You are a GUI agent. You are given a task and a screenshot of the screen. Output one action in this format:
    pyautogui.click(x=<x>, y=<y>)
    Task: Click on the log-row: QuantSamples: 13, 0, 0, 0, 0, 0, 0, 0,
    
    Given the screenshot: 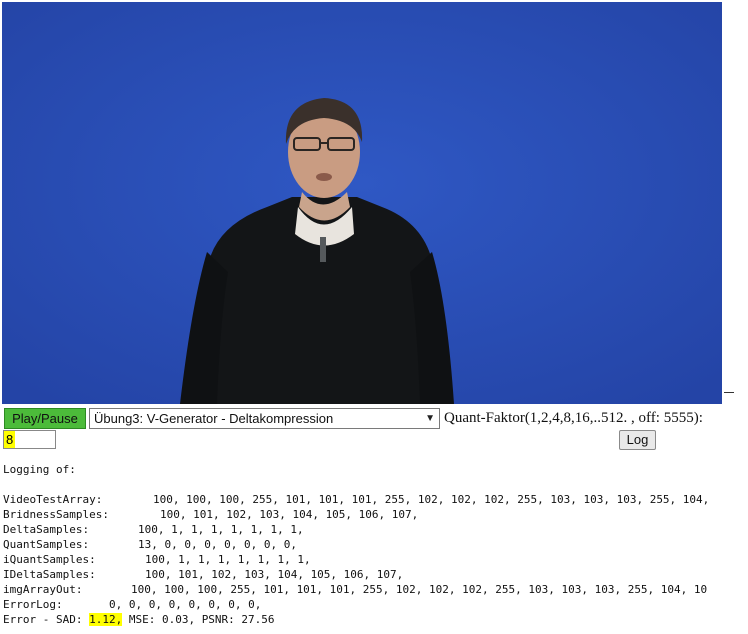 What is the action you would take?
    pyautogui.click(x=375, y=544)
    